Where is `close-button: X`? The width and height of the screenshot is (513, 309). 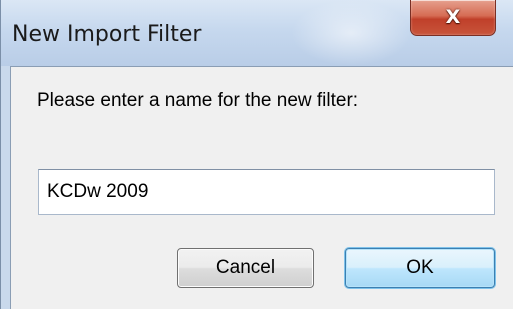 close-button: X is located at coordinates (453, 18).